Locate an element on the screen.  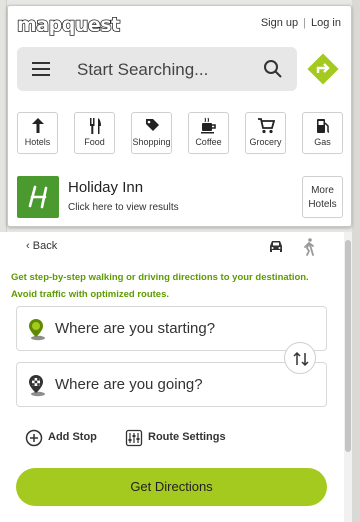
category-coffee: Coffee is located at coordinates (208, 133).